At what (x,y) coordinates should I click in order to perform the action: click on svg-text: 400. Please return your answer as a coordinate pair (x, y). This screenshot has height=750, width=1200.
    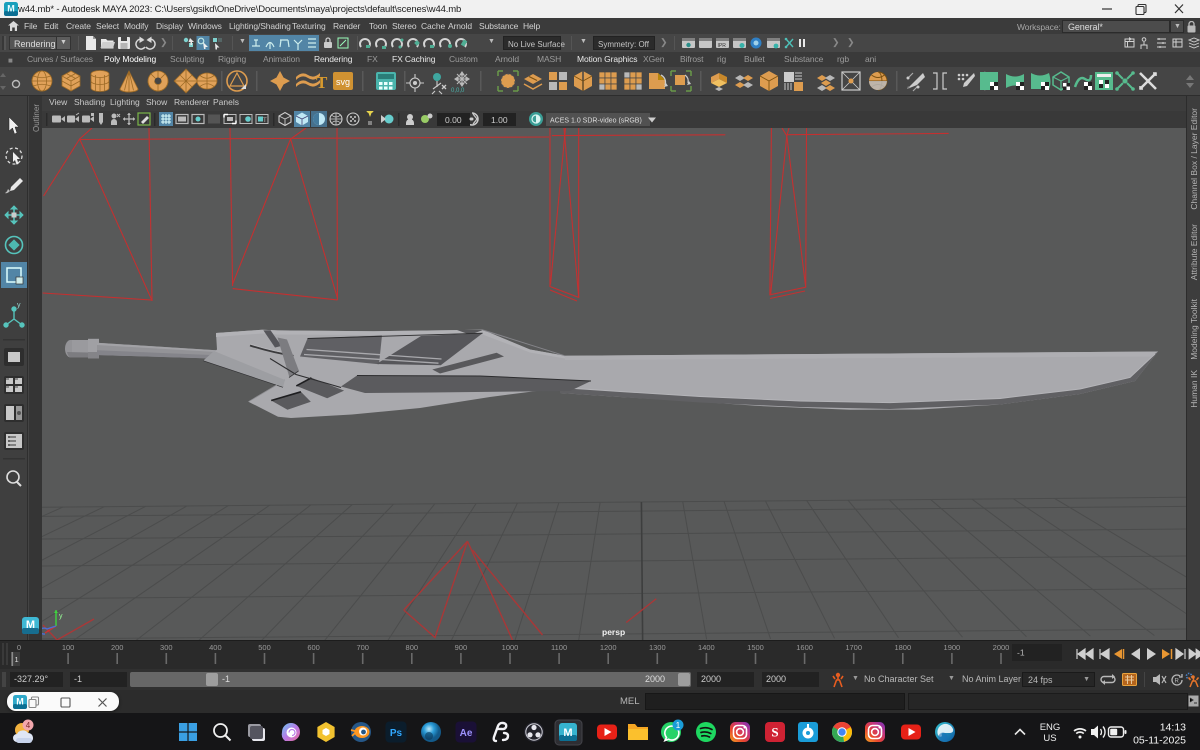
    Looking at the image, I should click on (215, 647).